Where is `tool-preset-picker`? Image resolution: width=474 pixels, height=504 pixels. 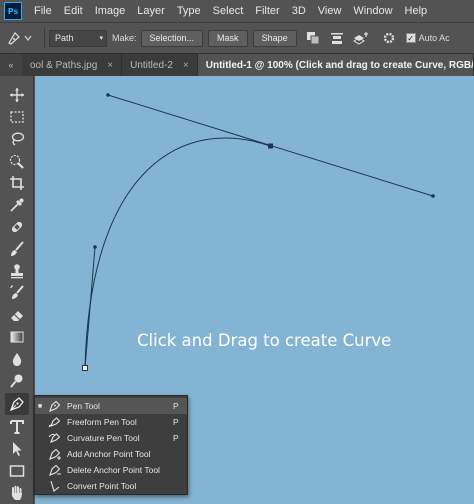 tool-preset-picker is located at coordinates (20, 38).